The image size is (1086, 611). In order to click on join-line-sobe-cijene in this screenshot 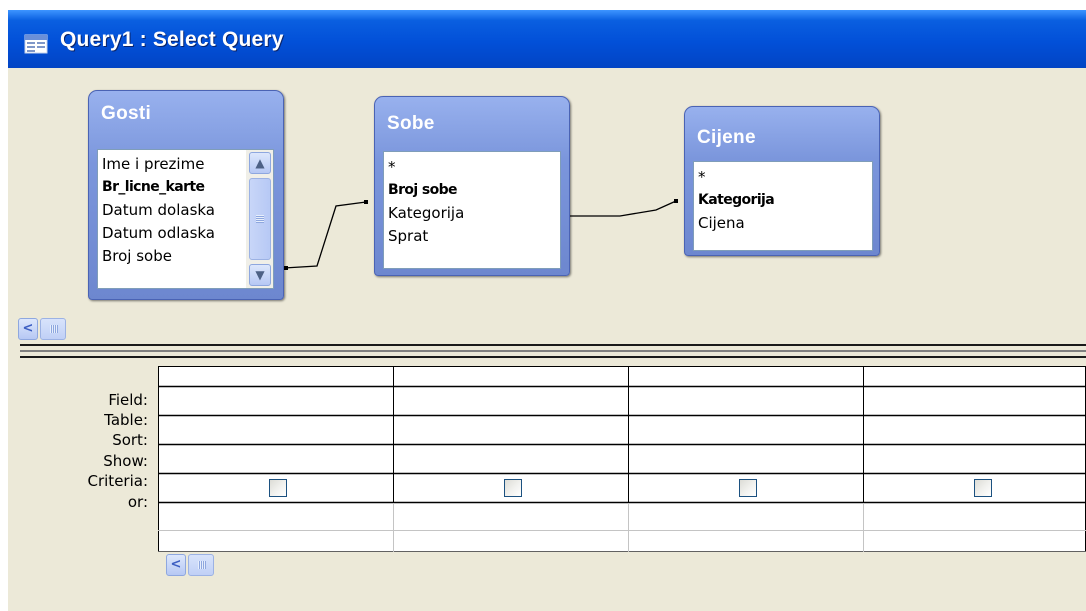, I will do `click(622, 208)`.